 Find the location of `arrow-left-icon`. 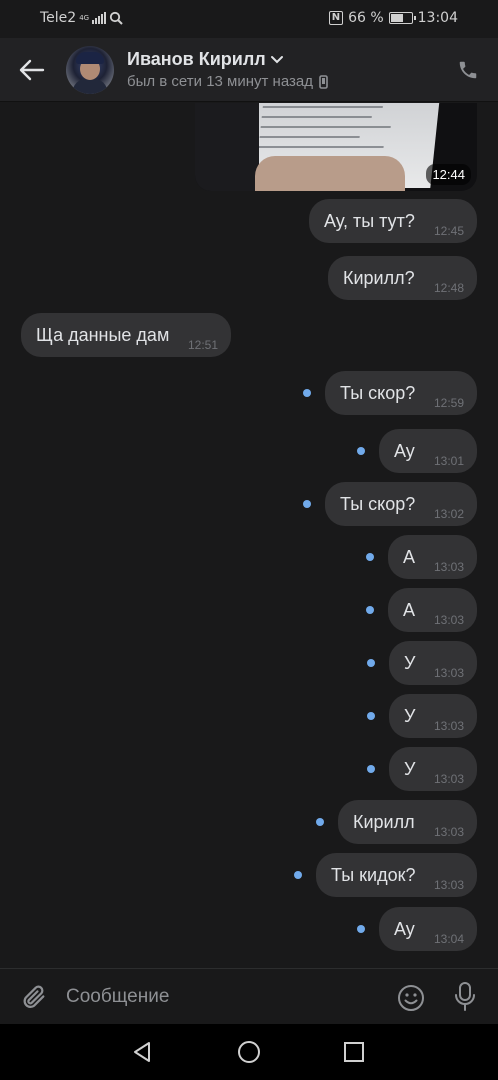

arrow-left-icon is located at coordinates (32, 70).